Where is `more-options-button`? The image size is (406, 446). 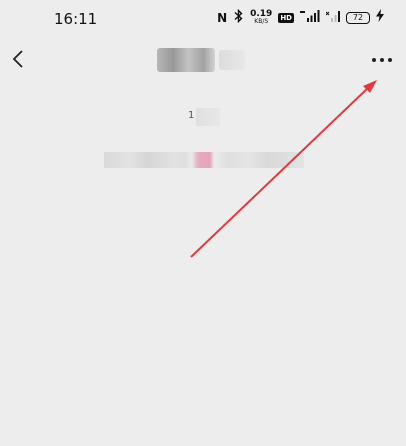 more-options-button is located at coordinates (382, 60).